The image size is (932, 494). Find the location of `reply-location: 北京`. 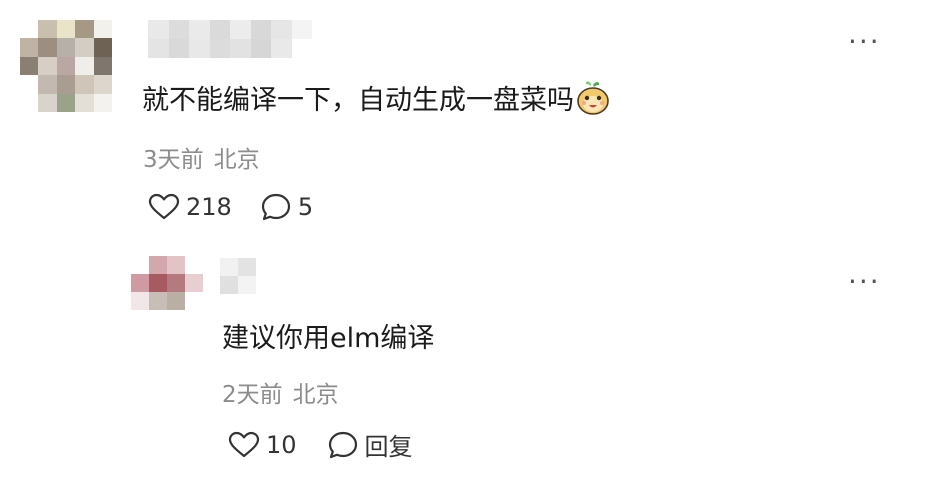

reply-location: 北京 is located at coordinates (315, 395).